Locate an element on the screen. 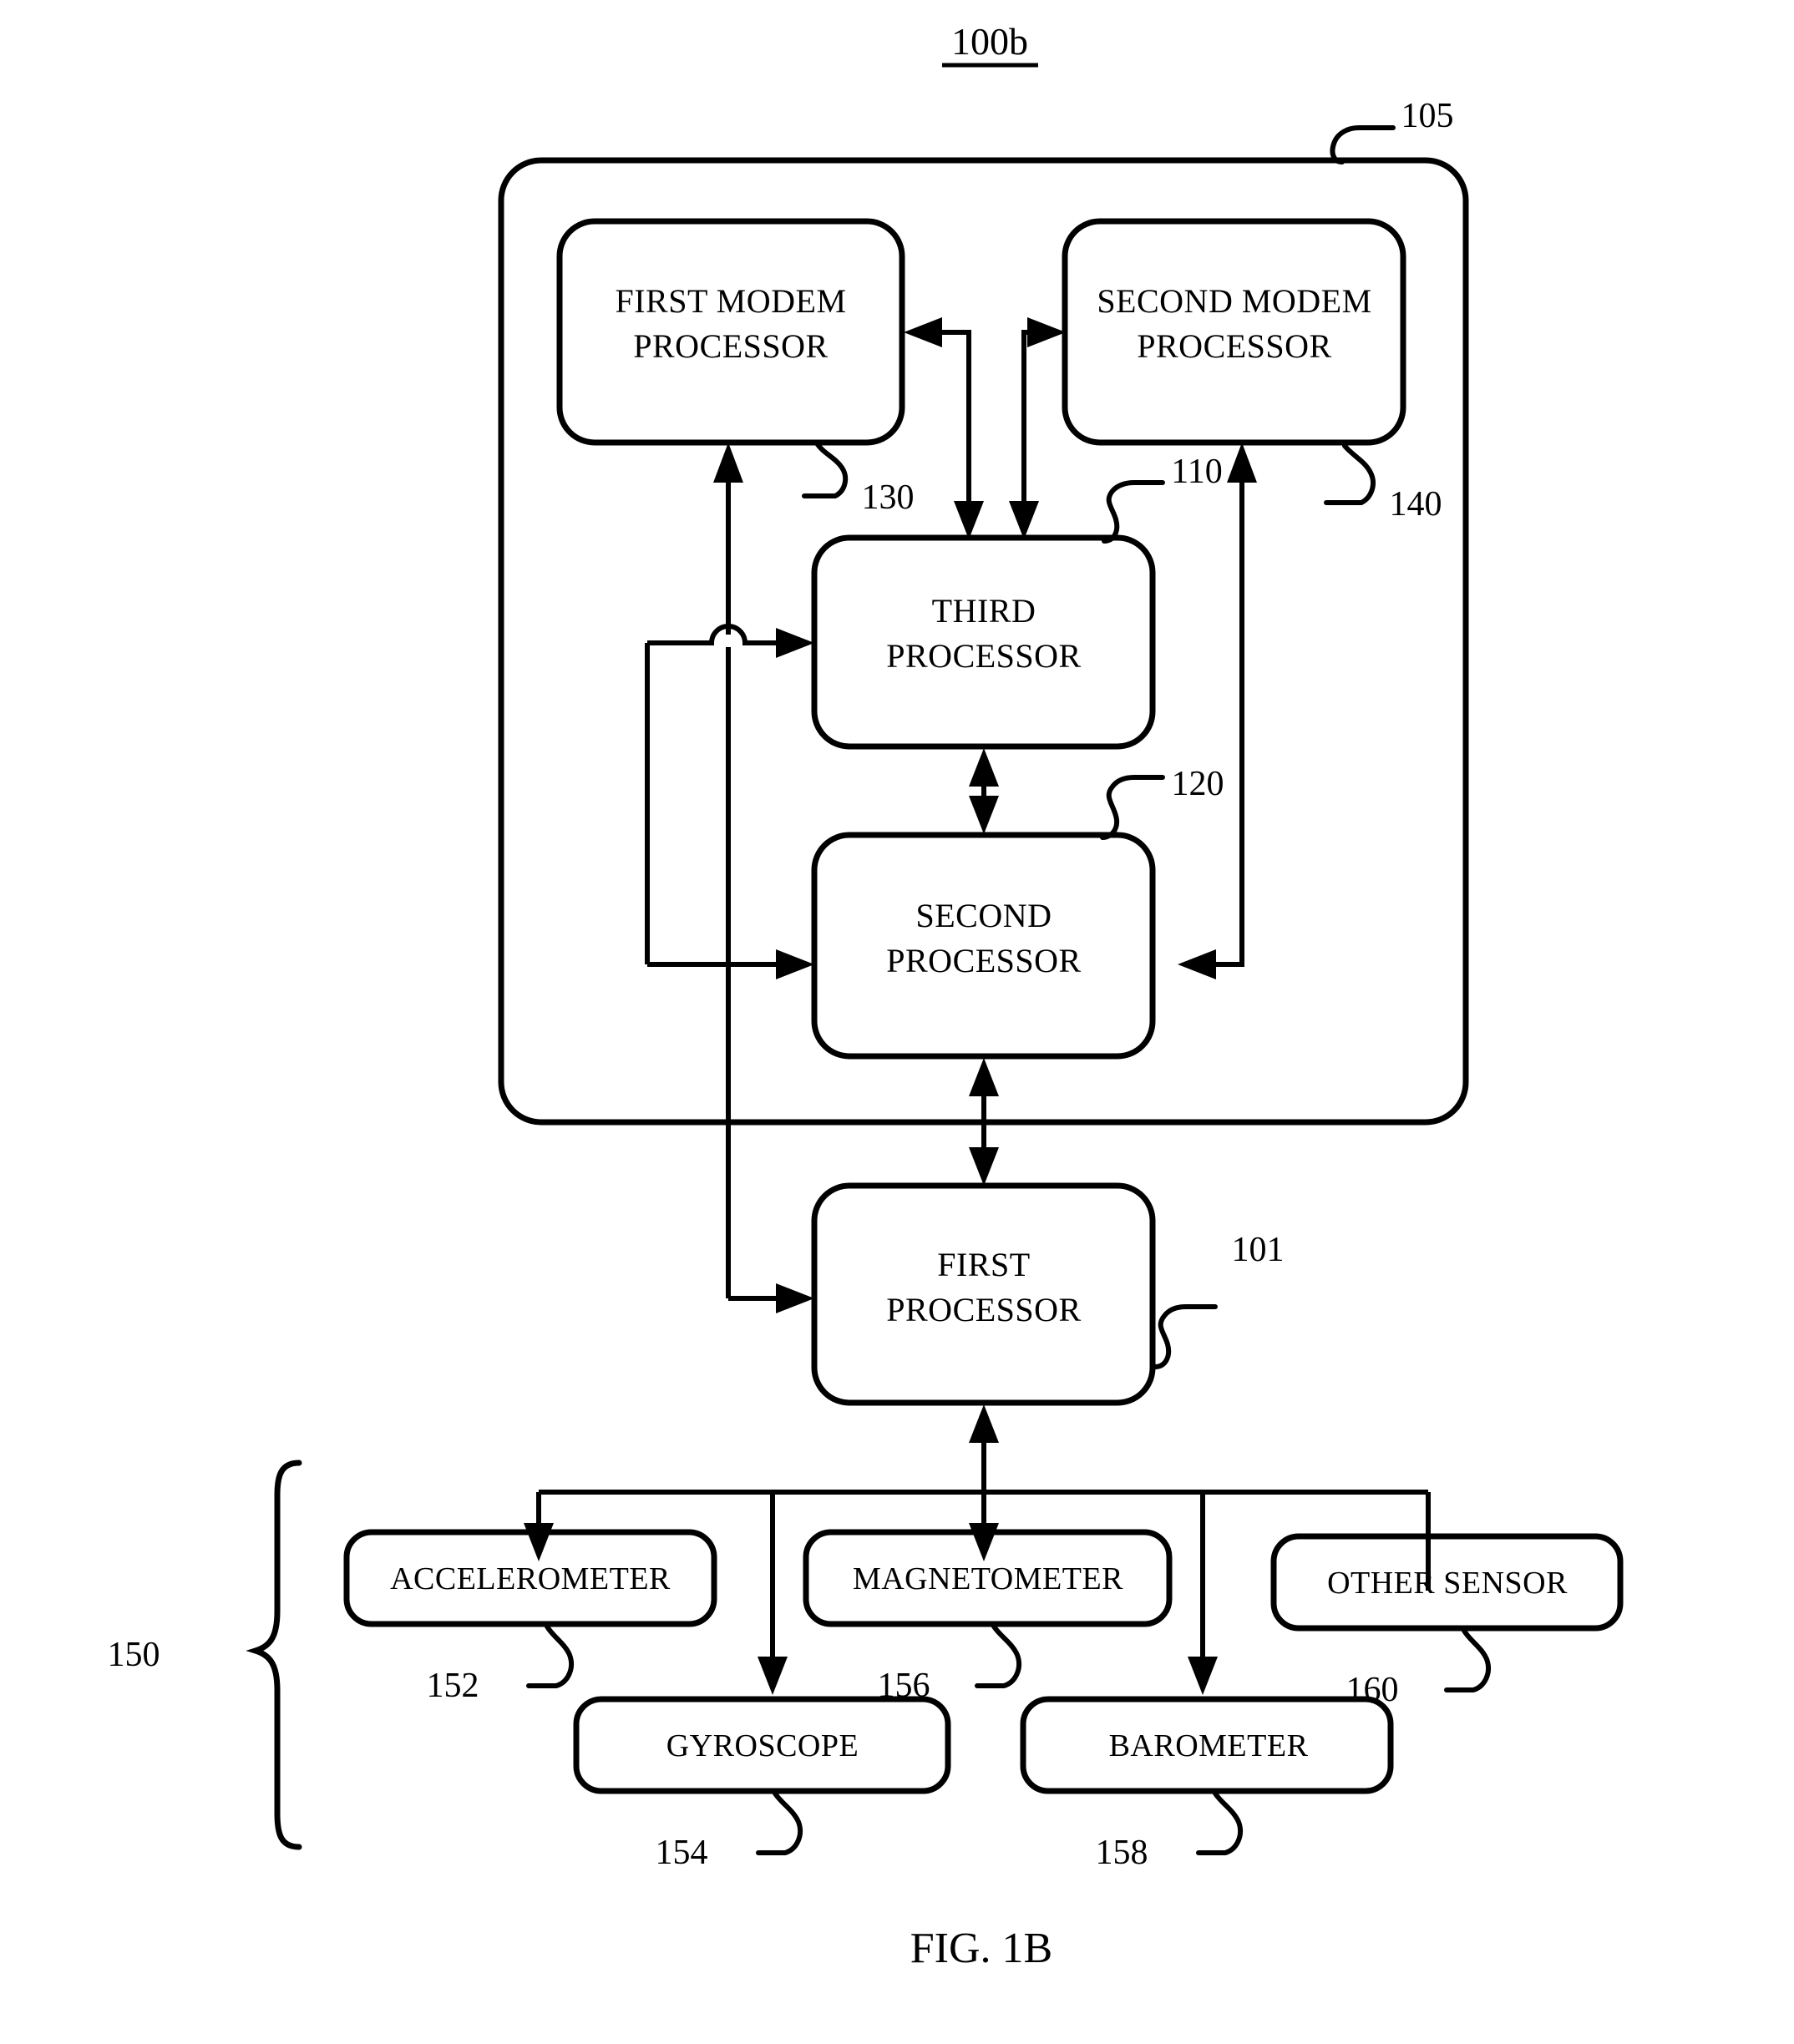  arrowhead-into-magnetometer is located at coordinates (984, 1542).